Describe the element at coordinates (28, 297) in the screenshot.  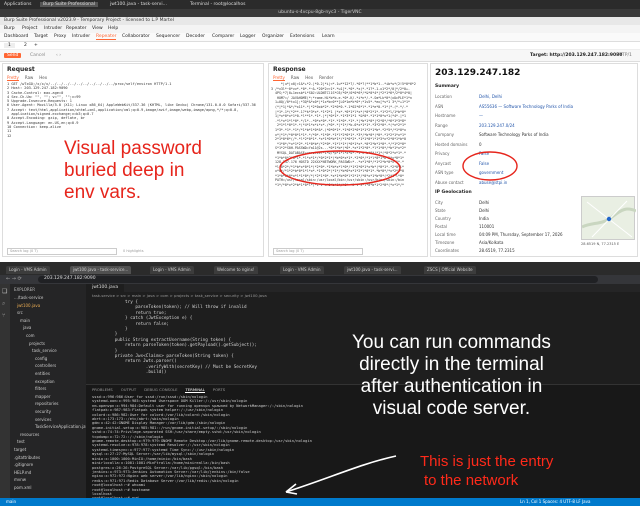
I see `file-tree-item: .../task-service` at that location.